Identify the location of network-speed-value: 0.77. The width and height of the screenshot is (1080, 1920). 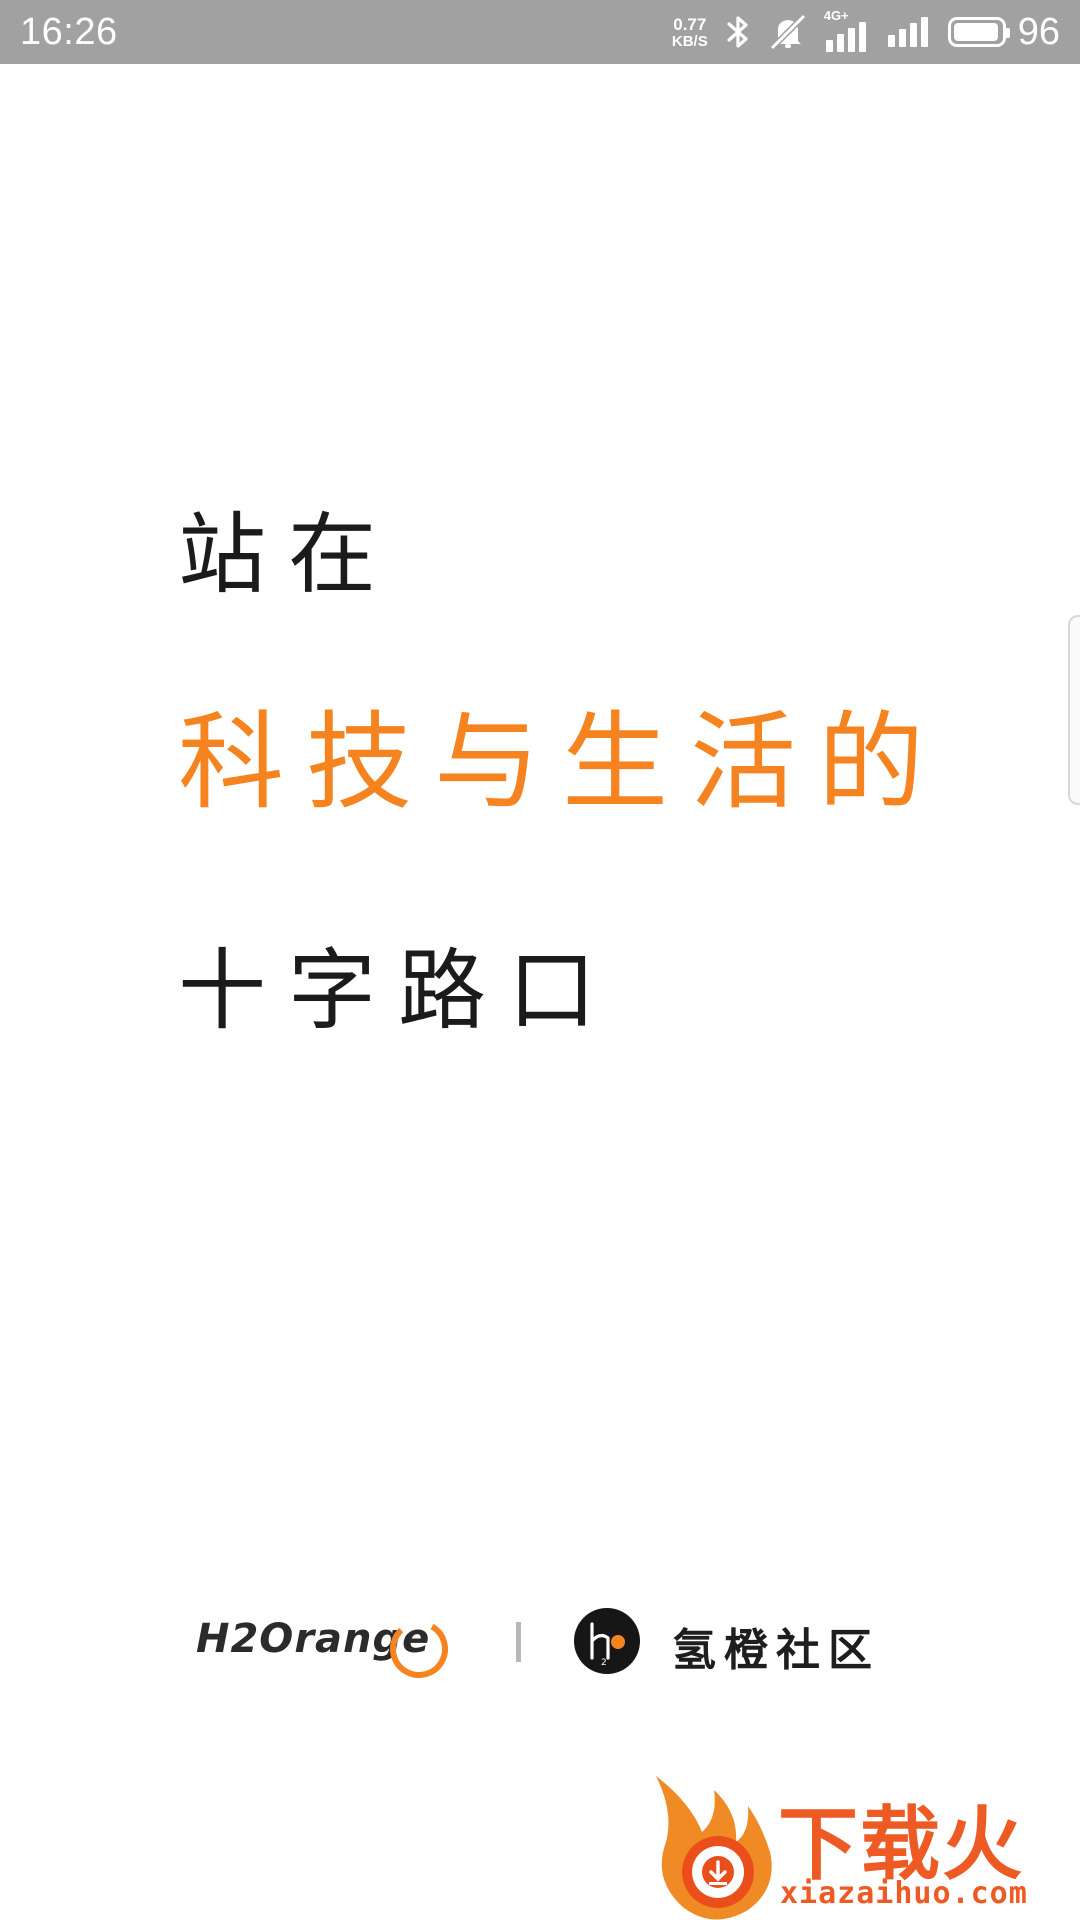
(690, 24).